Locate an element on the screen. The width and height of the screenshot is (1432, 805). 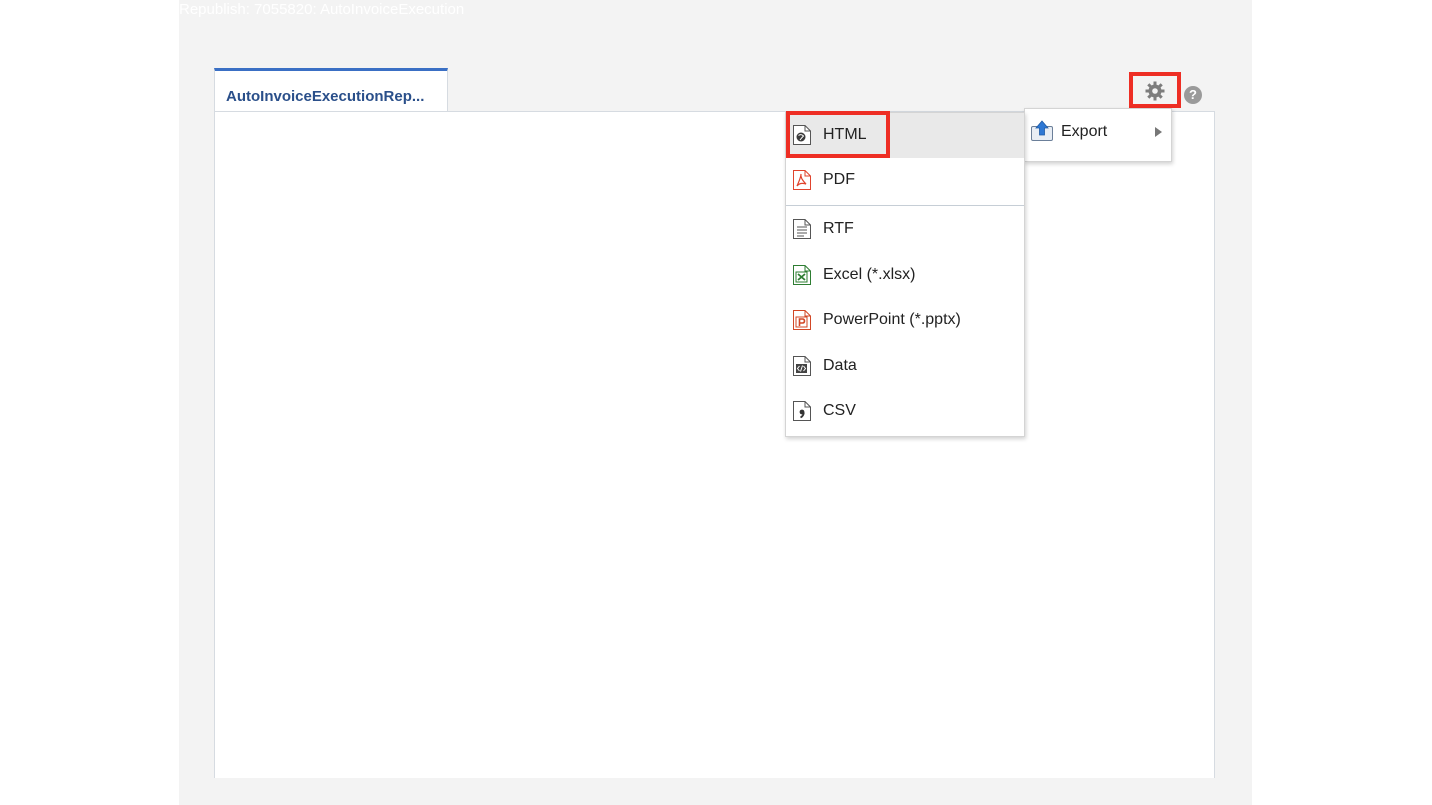
html-file-icon is located at coordinates (802, 135).